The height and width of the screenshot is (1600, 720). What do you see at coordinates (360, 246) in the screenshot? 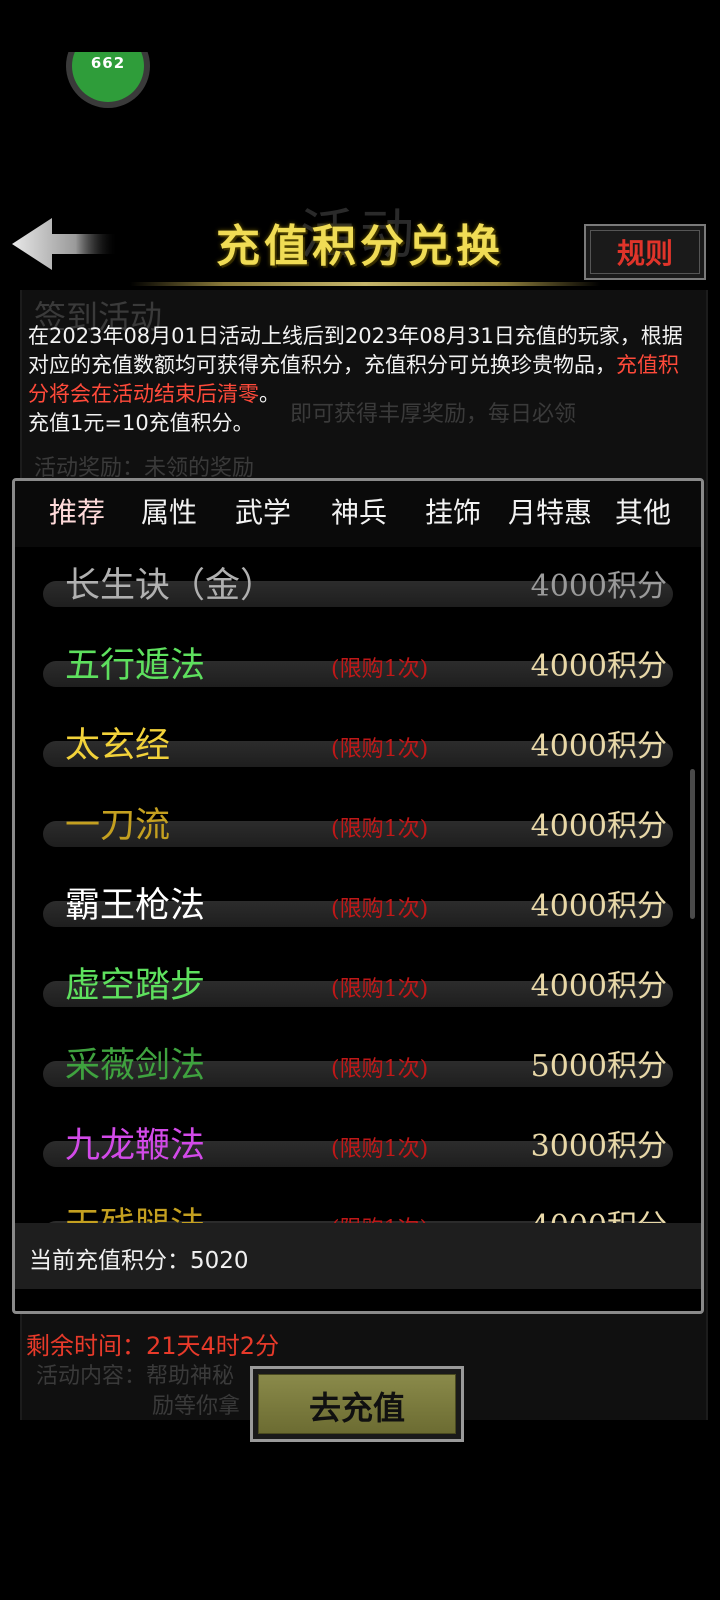
I see `page-title: 充值积分兑换` at bounding box center [360, 246].